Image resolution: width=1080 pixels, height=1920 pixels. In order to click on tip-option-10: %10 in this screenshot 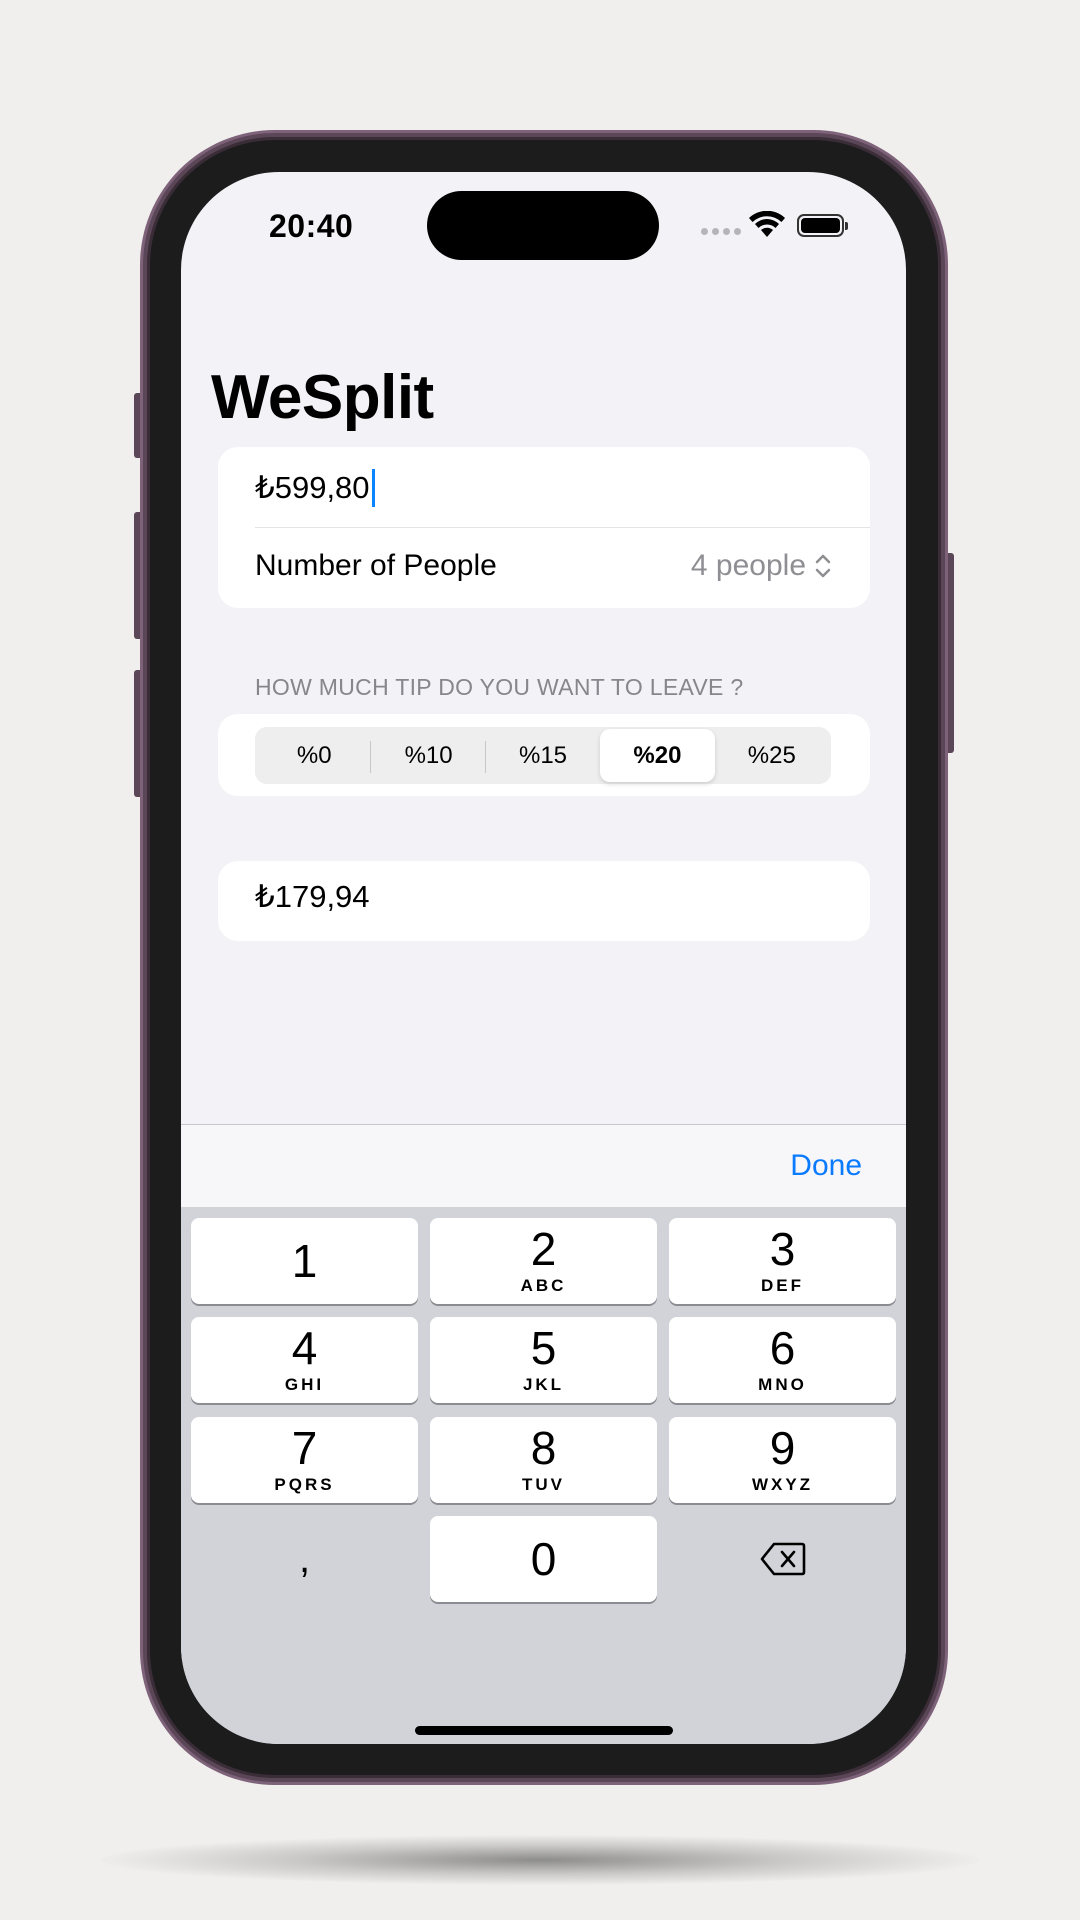, I will do `click(428, 755)`.